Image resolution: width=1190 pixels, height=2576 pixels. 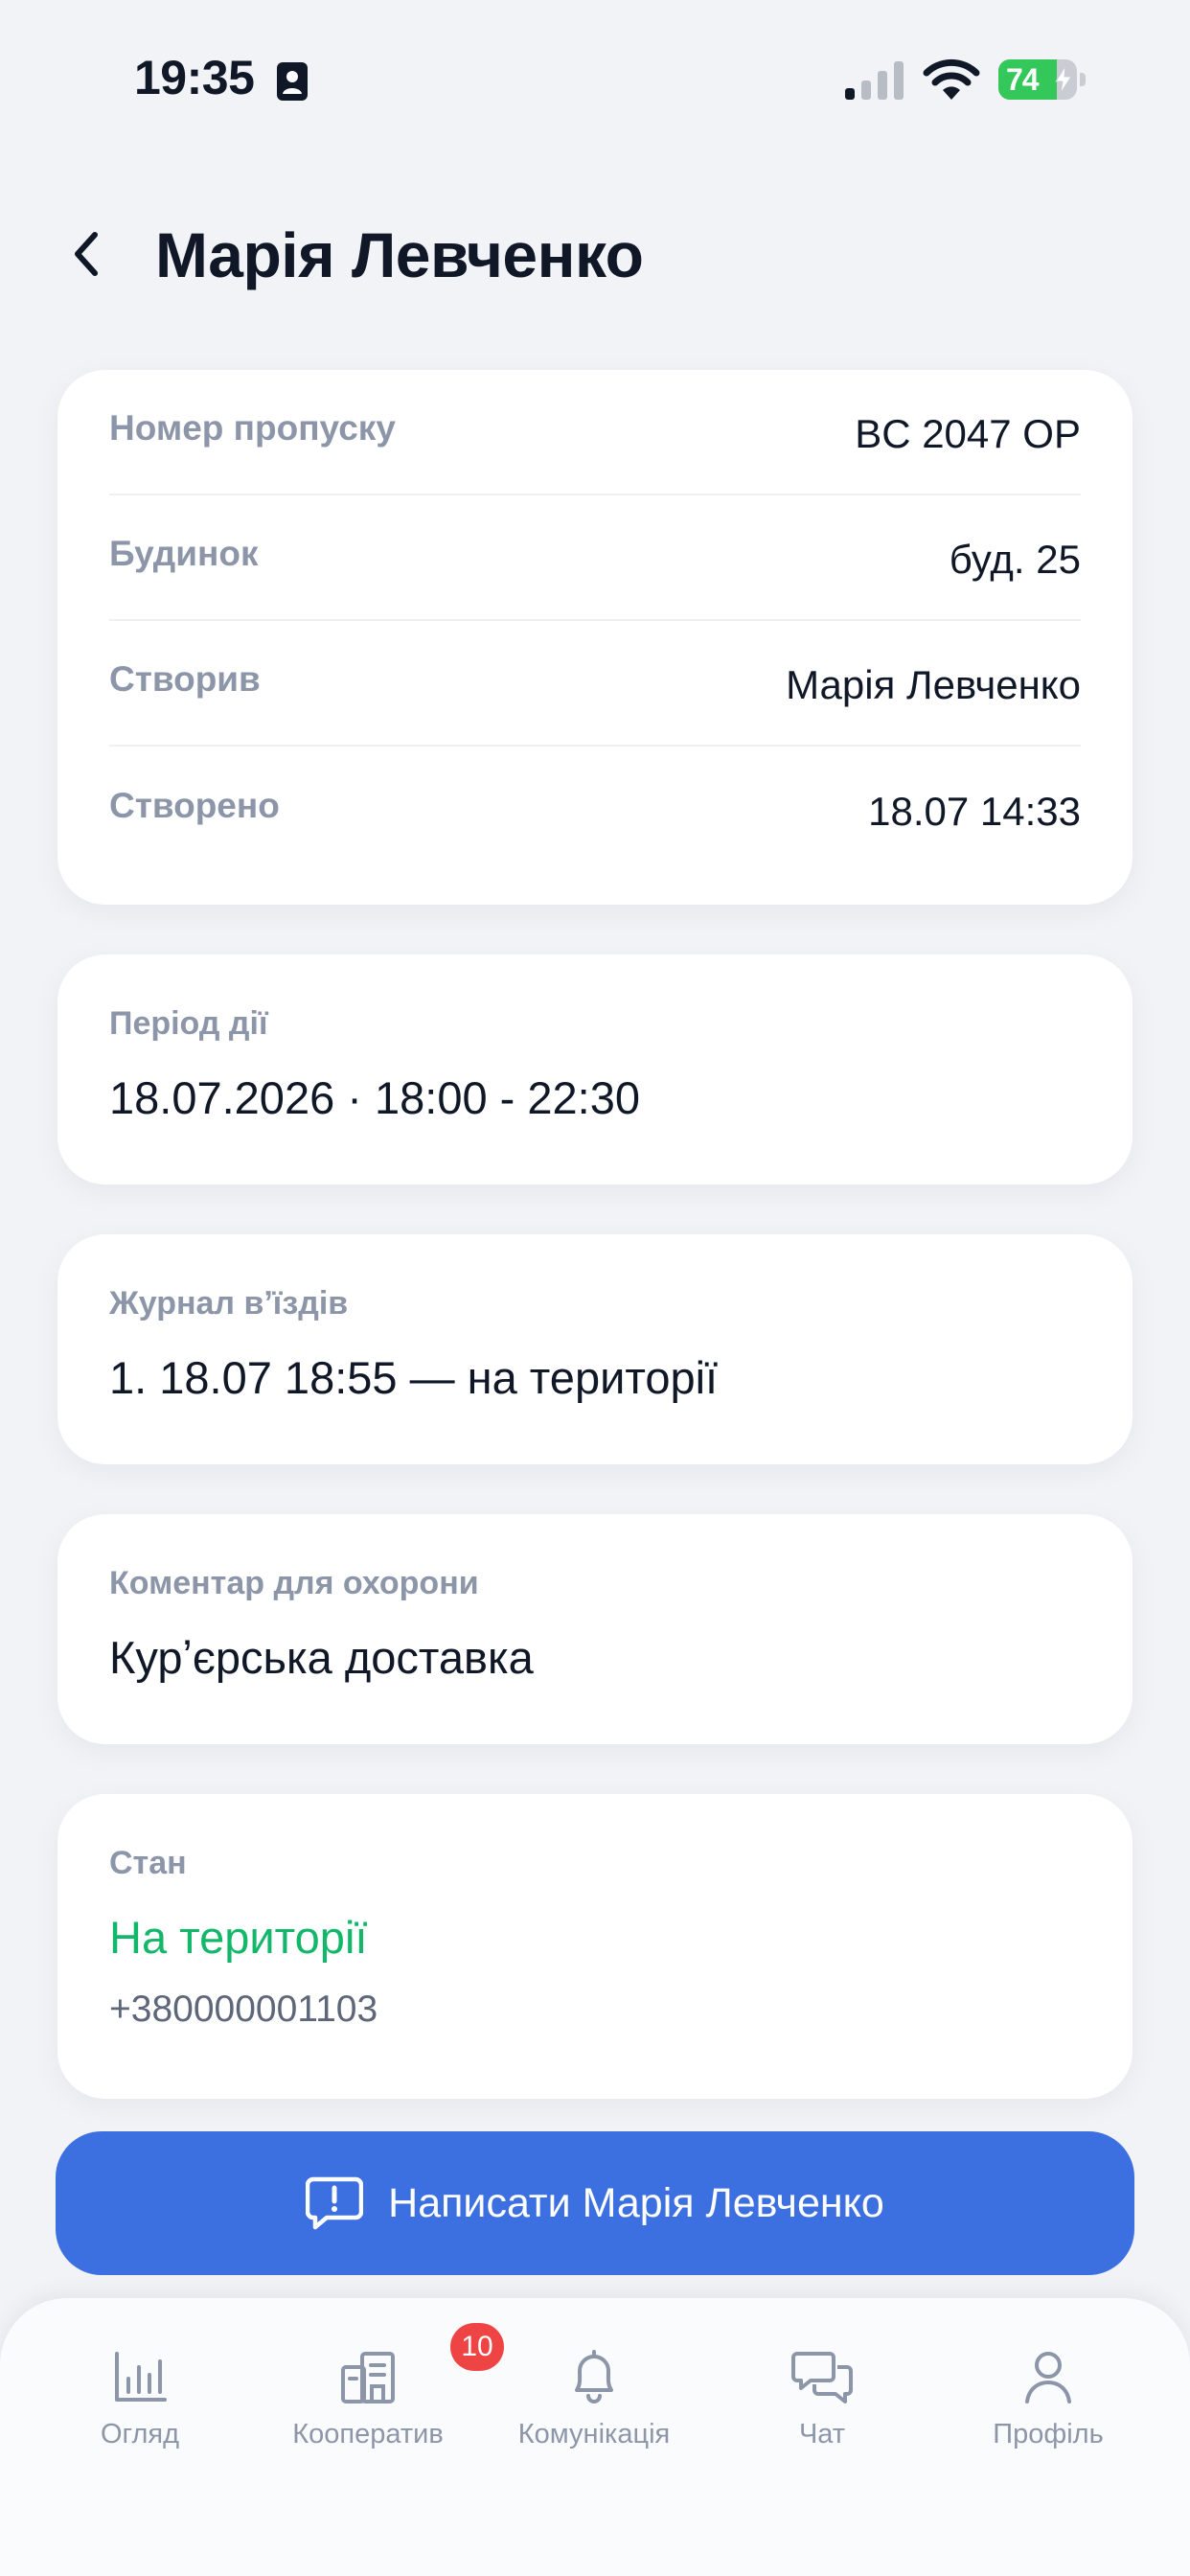 What do you see at coordinates (414, 1377) in the screenshot?
I see `entry-journal-item: 1. 18.07 18:55 — на території` at bounding box center [414, 1377].